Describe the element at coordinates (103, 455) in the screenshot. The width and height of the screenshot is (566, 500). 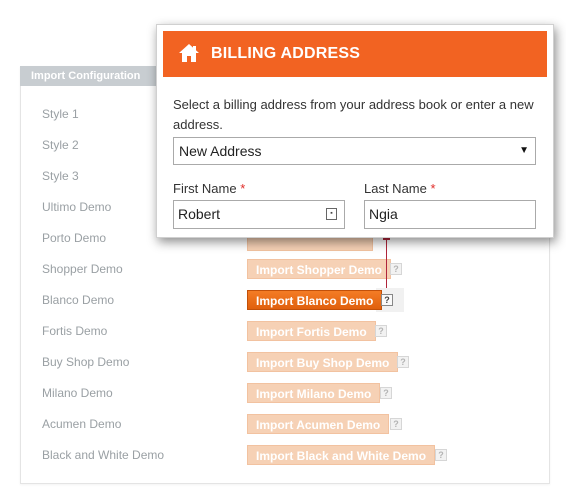
I see `row-label: Black and White Demo` at that location.